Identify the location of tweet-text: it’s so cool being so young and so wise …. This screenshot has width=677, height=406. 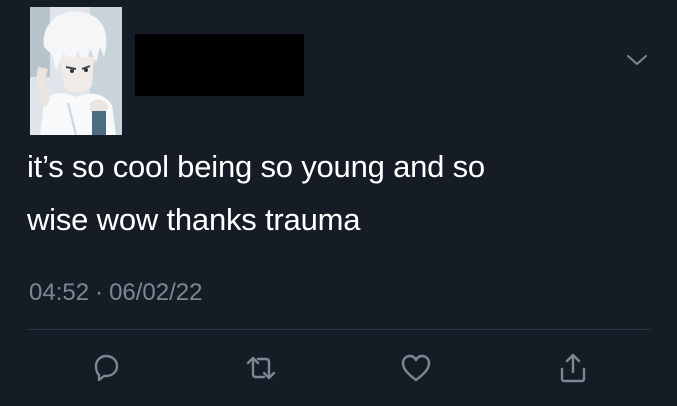
(256, 193).